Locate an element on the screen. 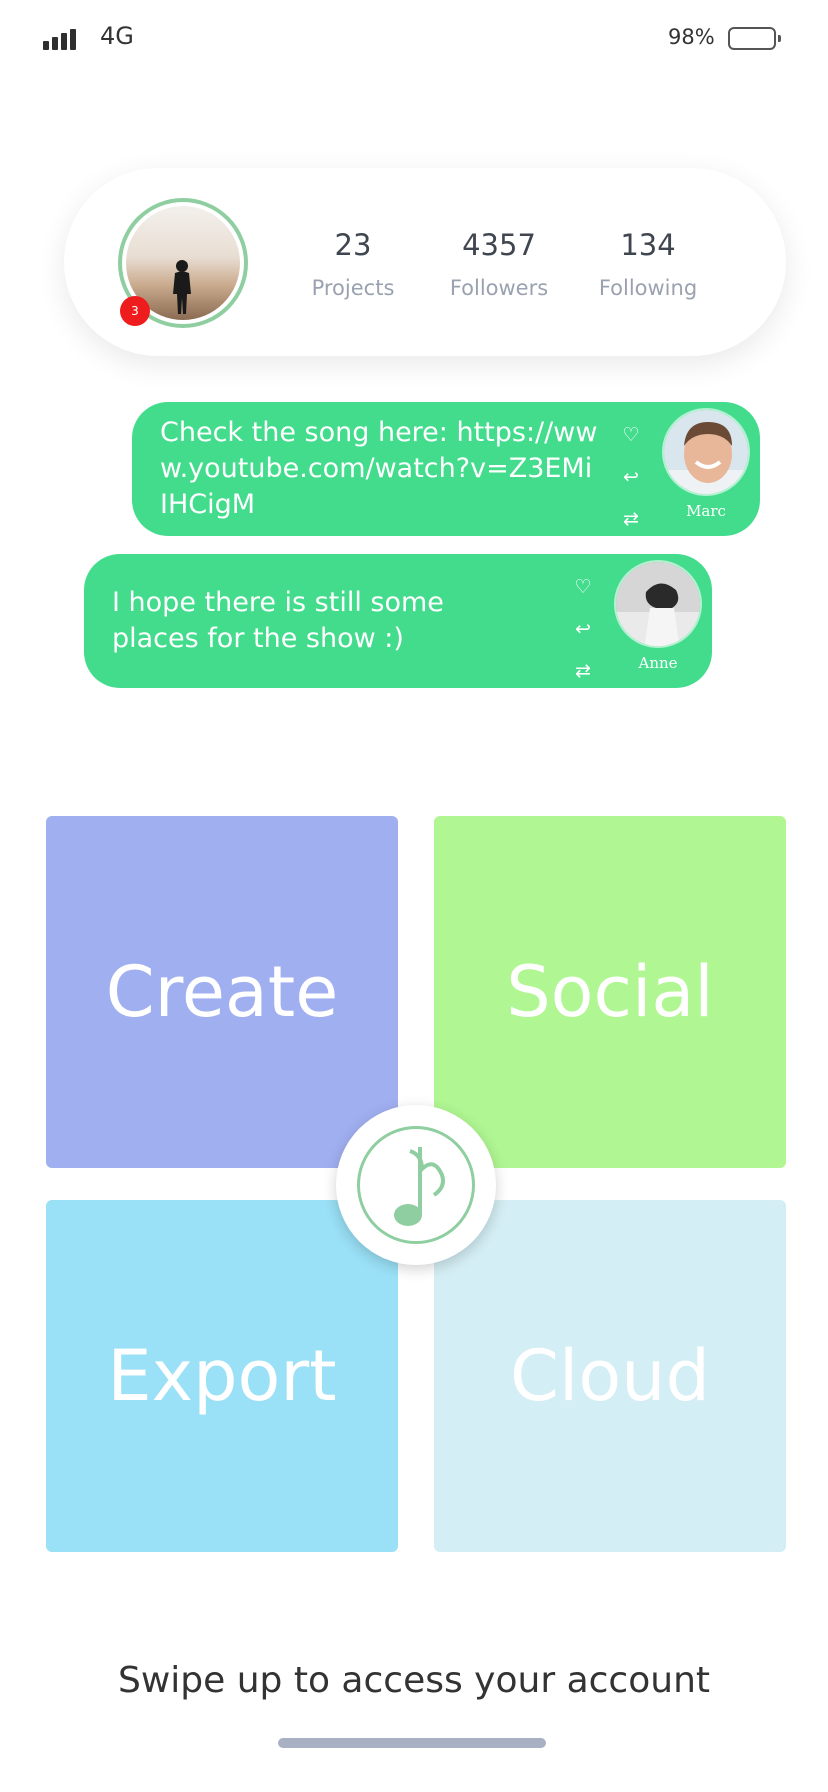  comment-author-name: Anne is located at coordinates (658, 663).